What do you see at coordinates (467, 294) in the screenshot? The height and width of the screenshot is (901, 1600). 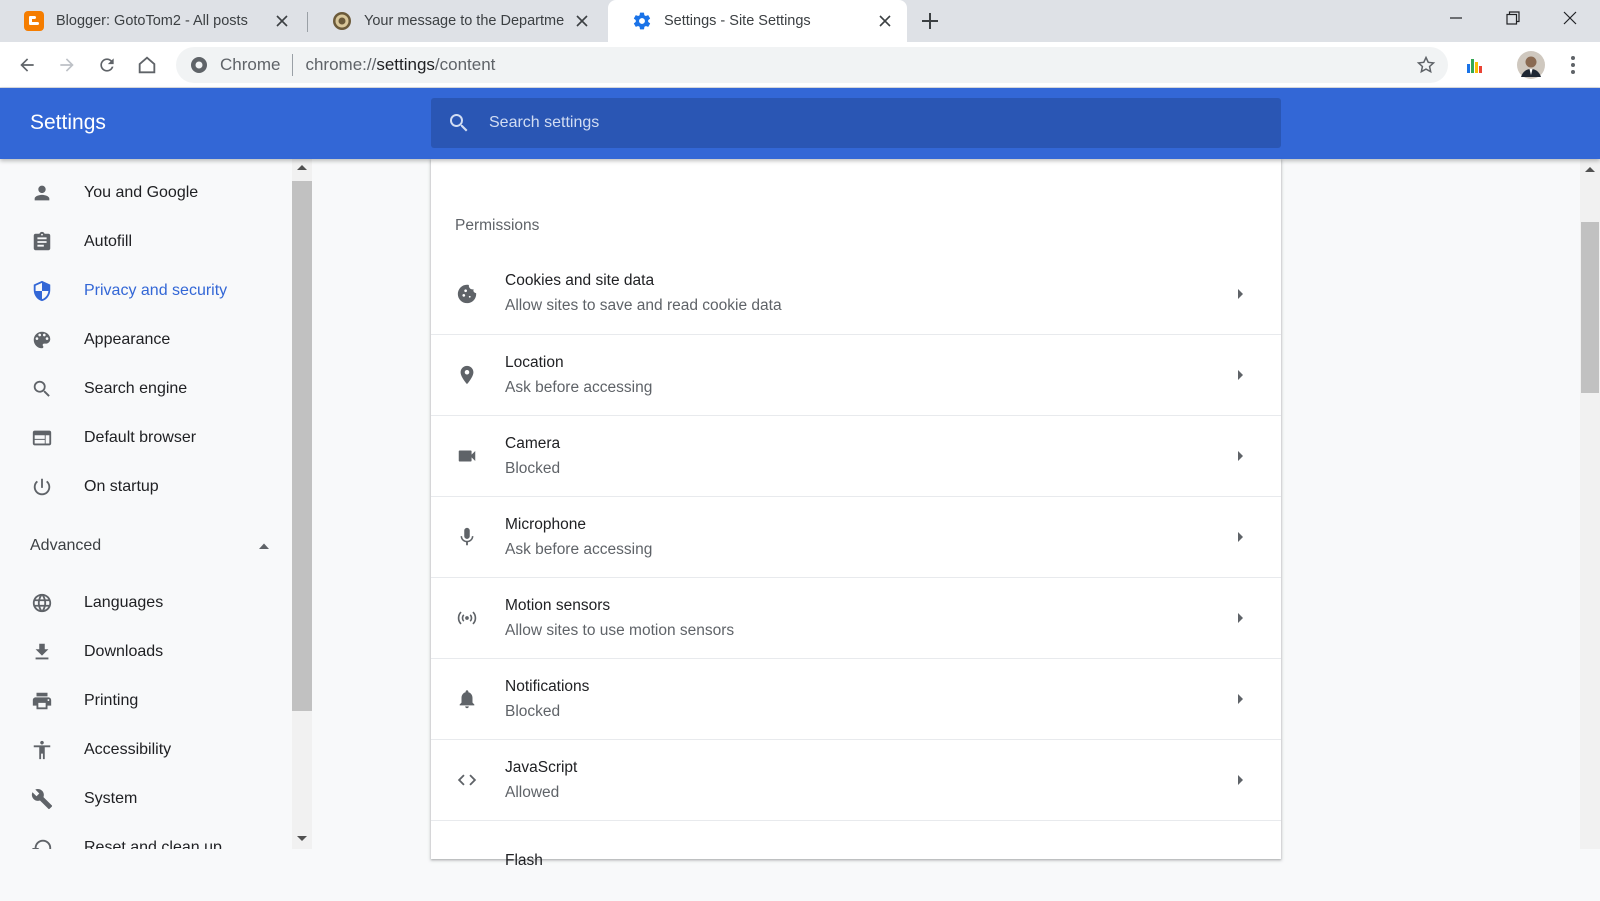 I see `cookie-icon` at bounding box center [467, 294].